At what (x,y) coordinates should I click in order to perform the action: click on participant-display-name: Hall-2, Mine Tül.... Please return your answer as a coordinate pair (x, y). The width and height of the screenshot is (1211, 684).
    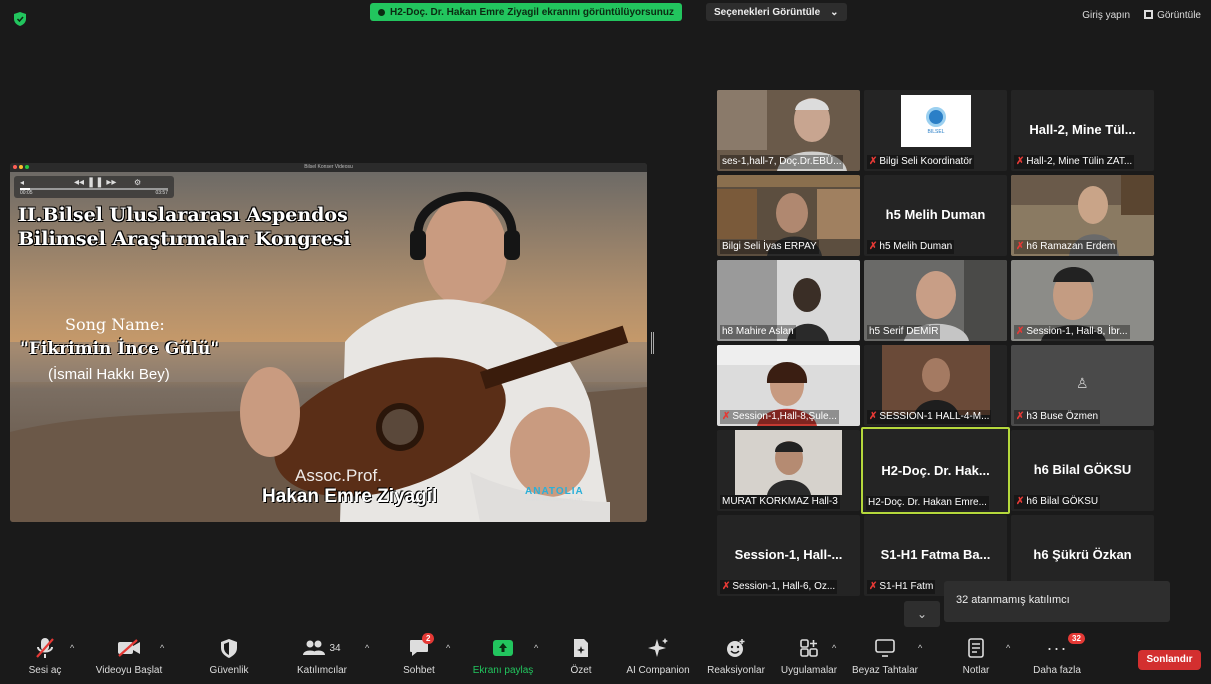
    Looking at the image, I should click on (1082, 129).